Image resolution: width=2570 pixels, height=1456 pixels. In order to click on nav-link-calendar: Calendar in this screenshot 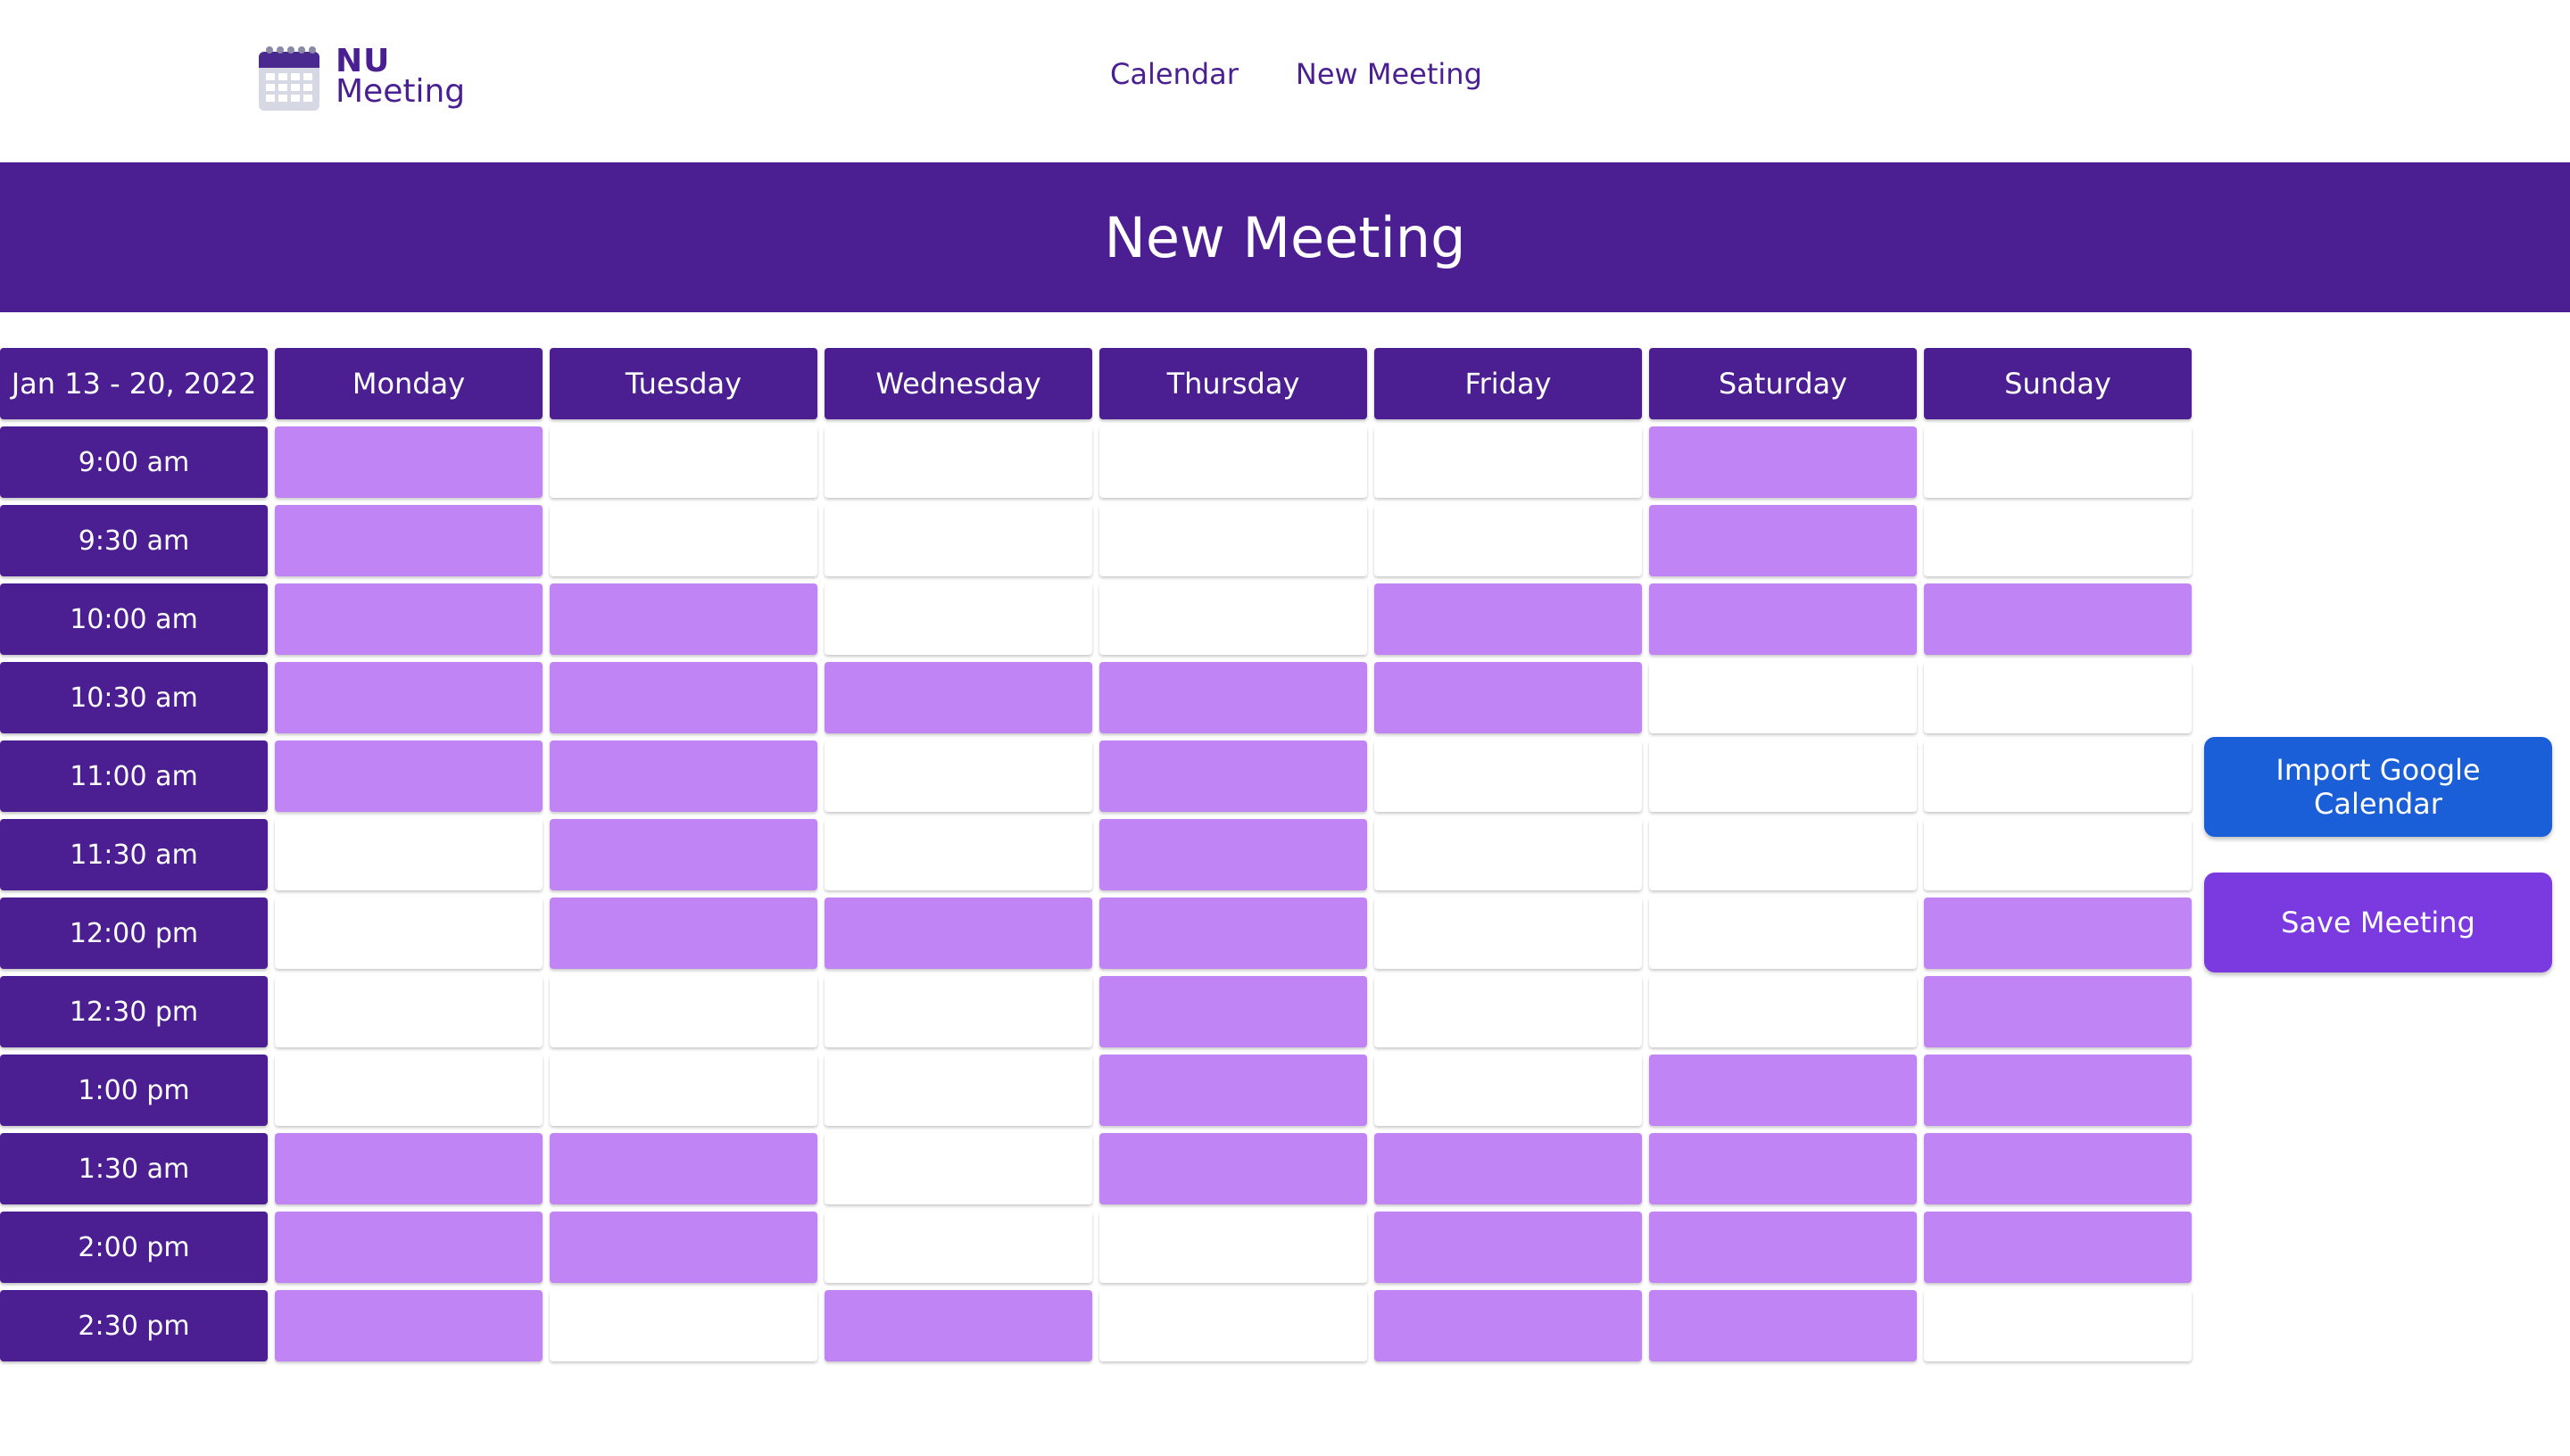, I will do `click(1174, 74)`.